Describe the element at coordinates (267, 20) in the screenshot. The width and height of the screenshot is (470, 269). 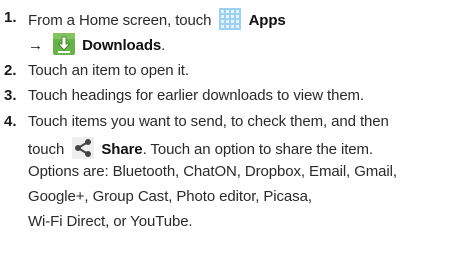
I see `apps-label: Apps` at that location.